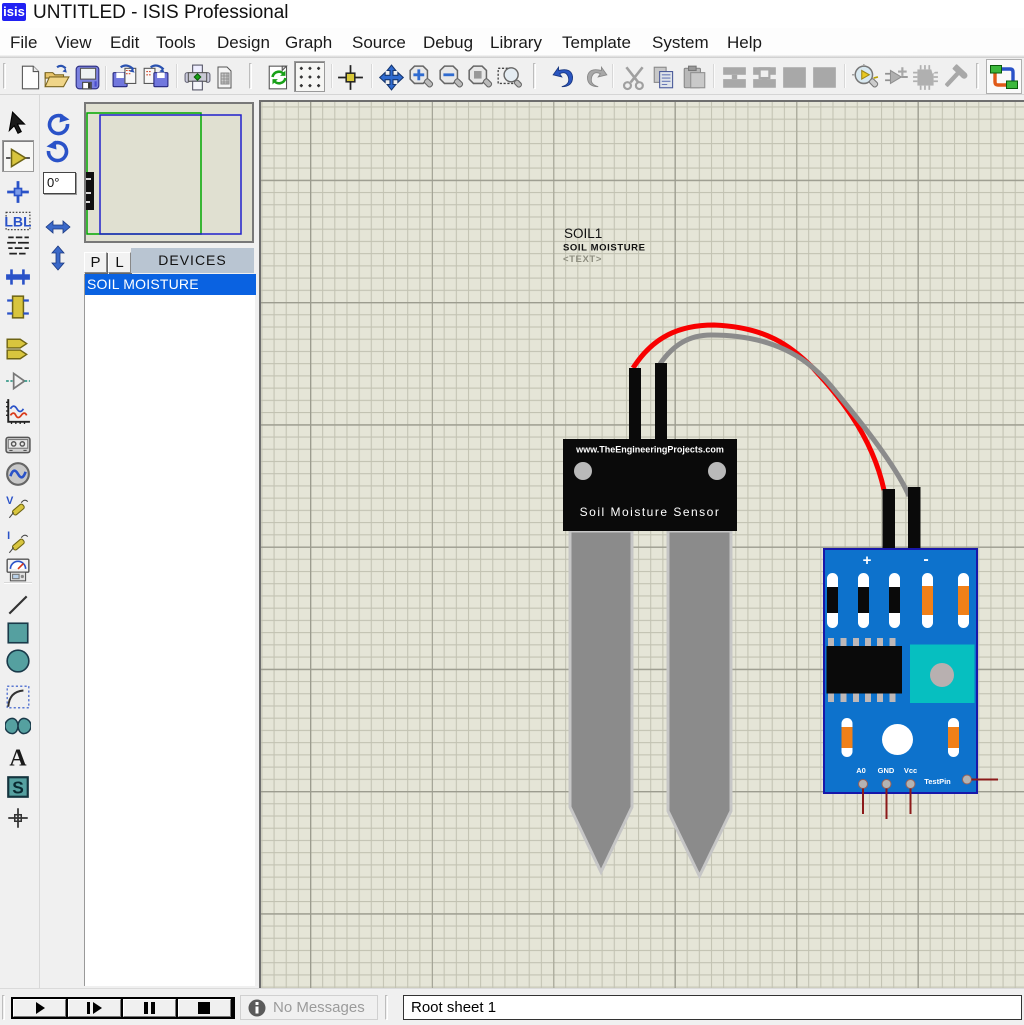 Image resolution: width=1024 pixels, height=1025 pixels. I want to click on svg-text: GND, so click(886, 770).